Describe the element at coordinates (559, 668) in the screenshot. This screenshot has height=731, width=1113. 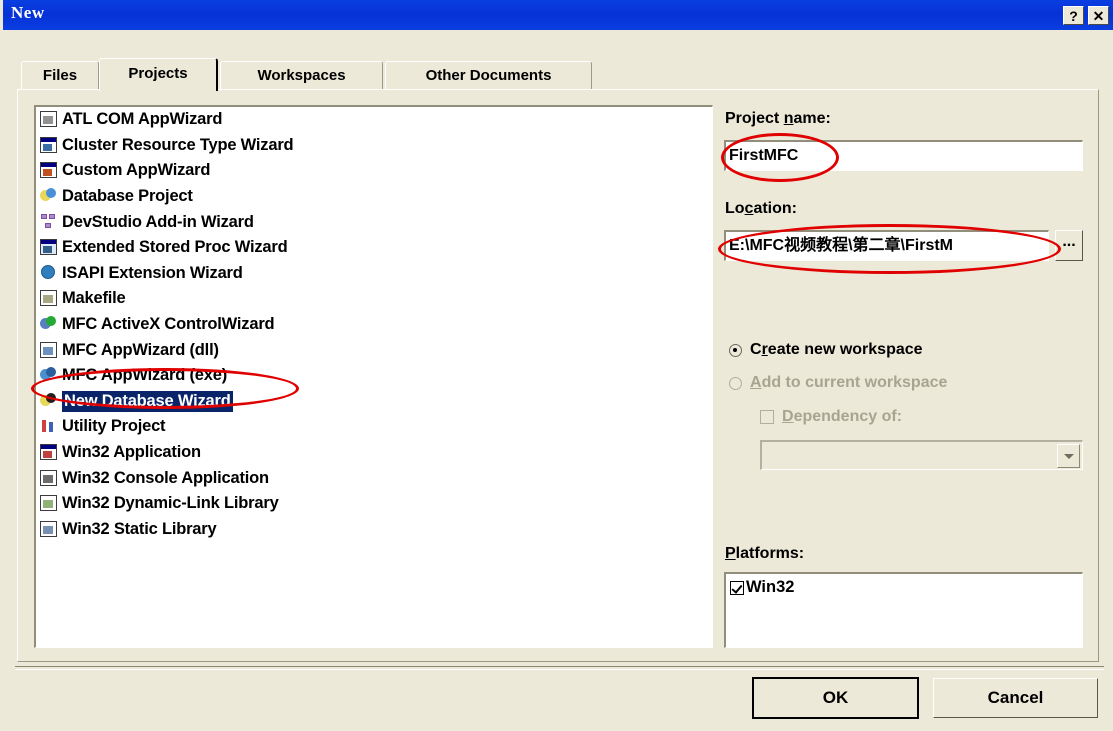
I see `footer-divider` at that location.